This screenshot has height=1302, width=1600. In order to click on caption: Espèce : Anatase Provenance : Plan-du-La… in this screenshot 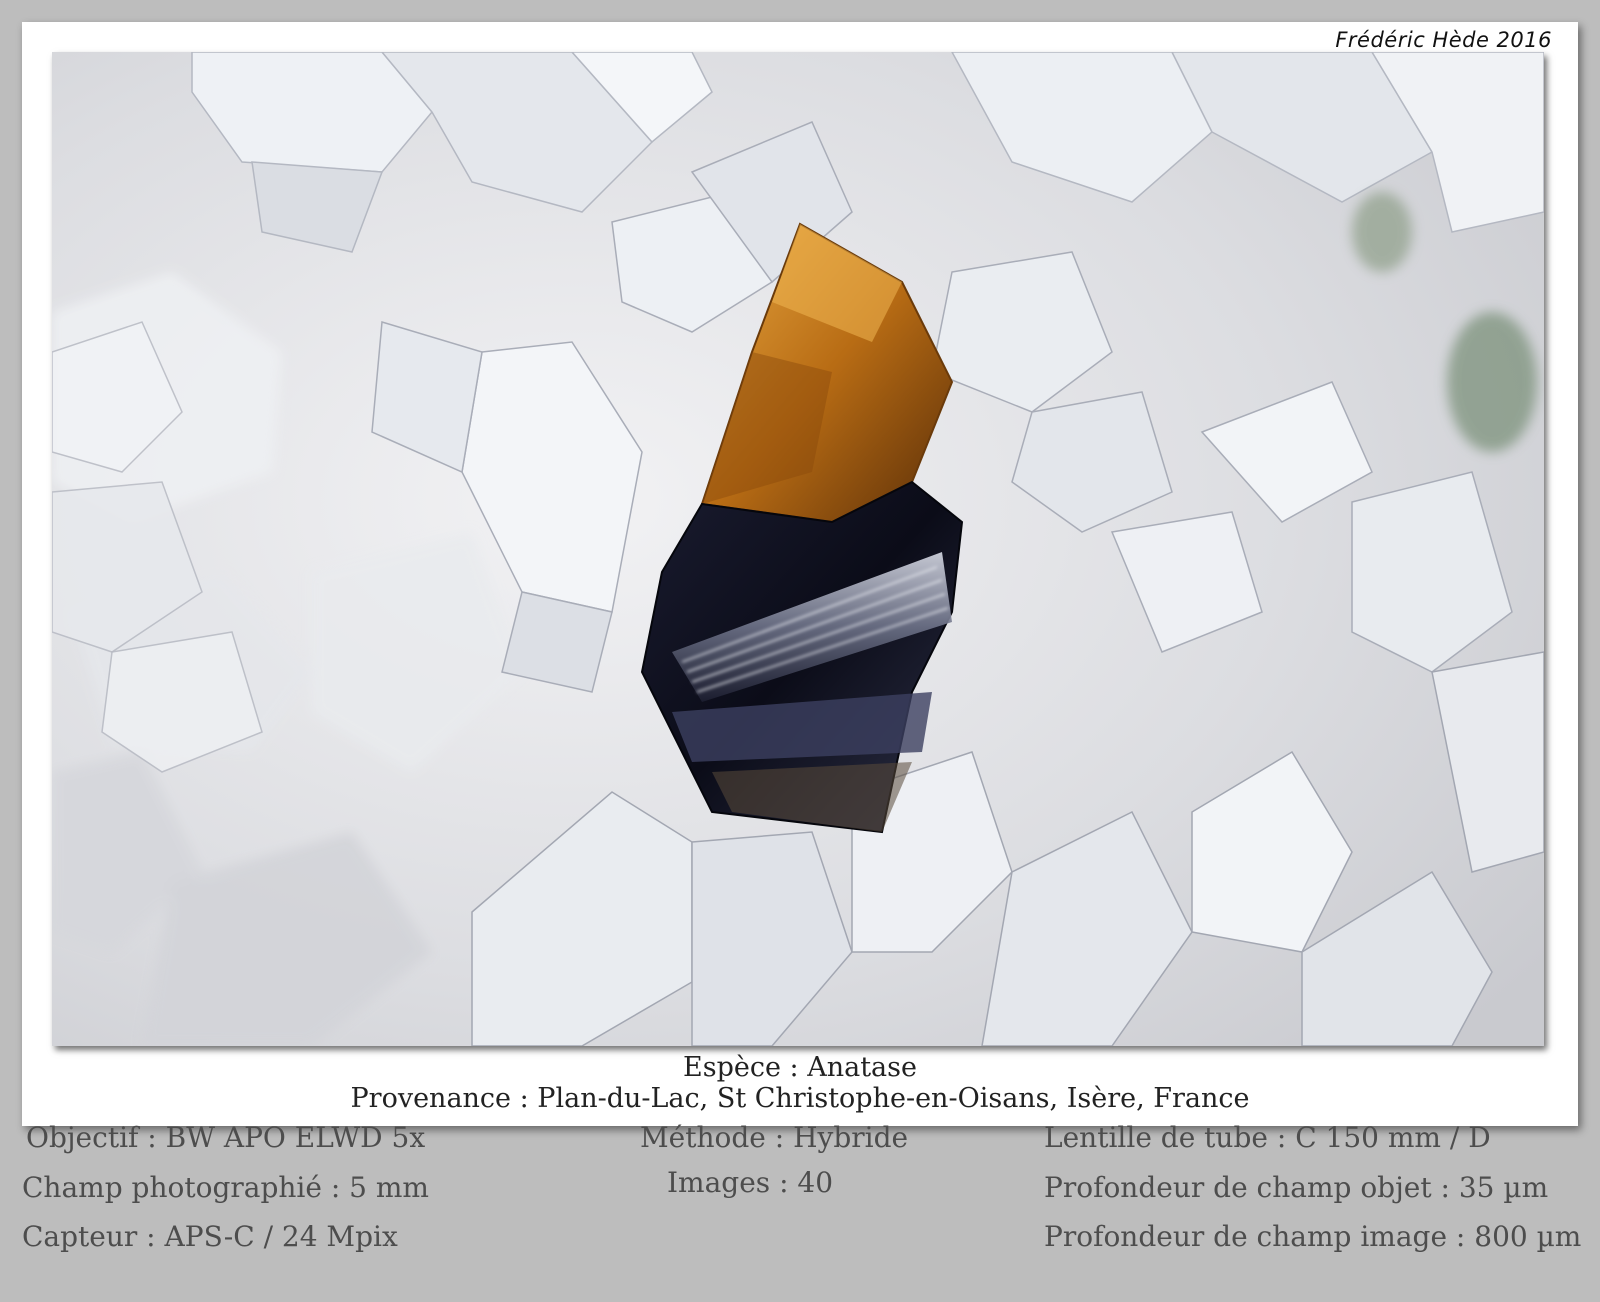, I will do `click(800, 1083)`.